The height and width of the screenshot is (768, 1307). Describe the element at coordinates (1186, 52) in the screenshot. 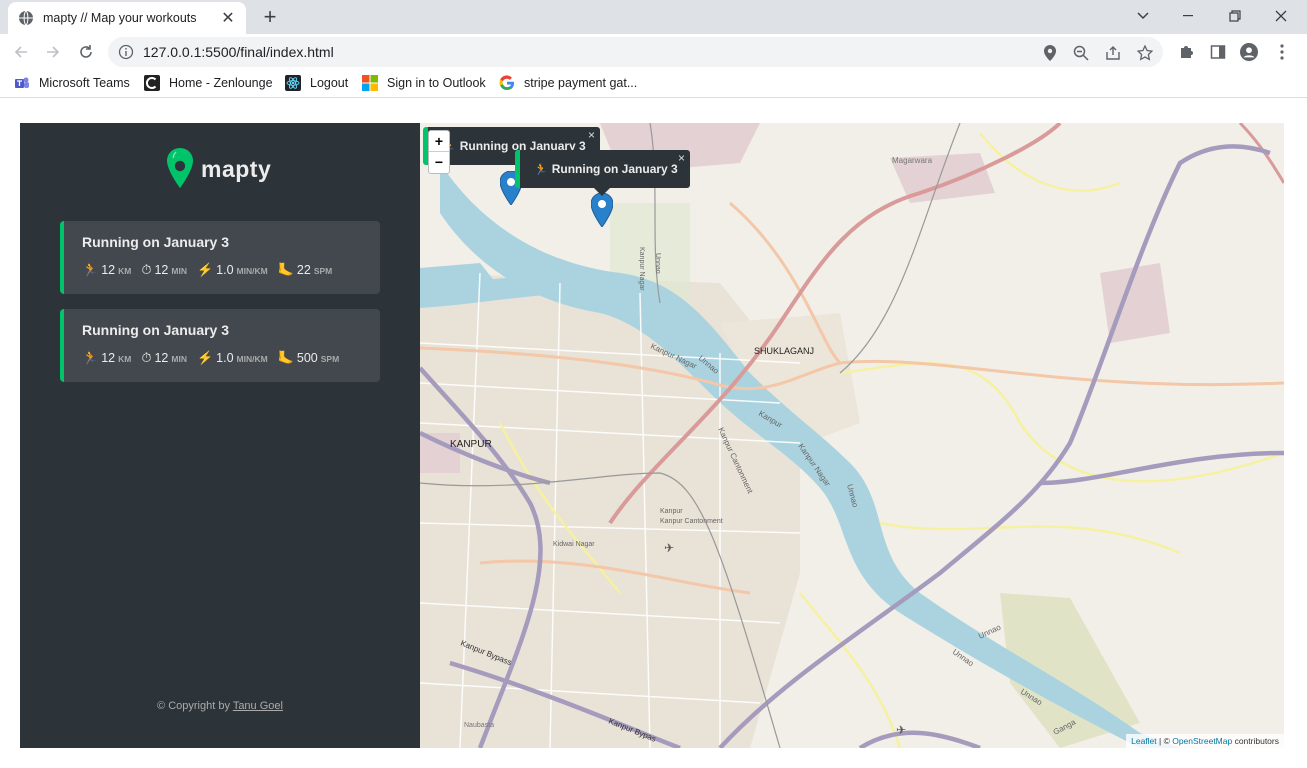

I see `extensions-puzzle-icon` at that location.